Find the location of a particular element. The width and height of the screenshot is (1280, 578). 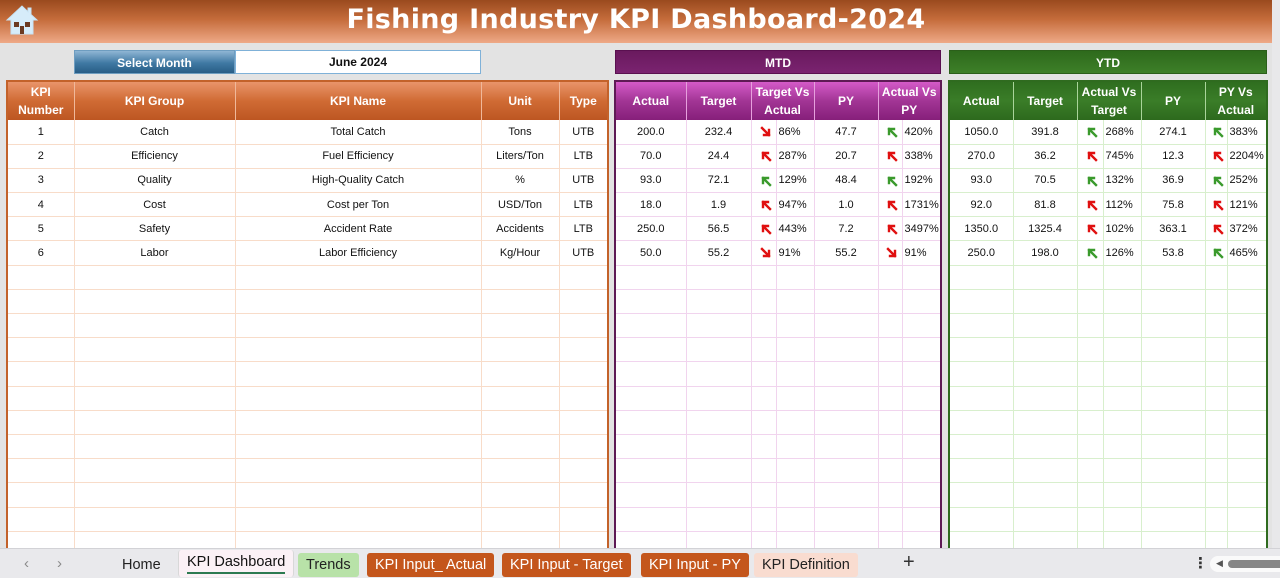

prev-sheet-button: ‹ is located at coordinates (26, 563).